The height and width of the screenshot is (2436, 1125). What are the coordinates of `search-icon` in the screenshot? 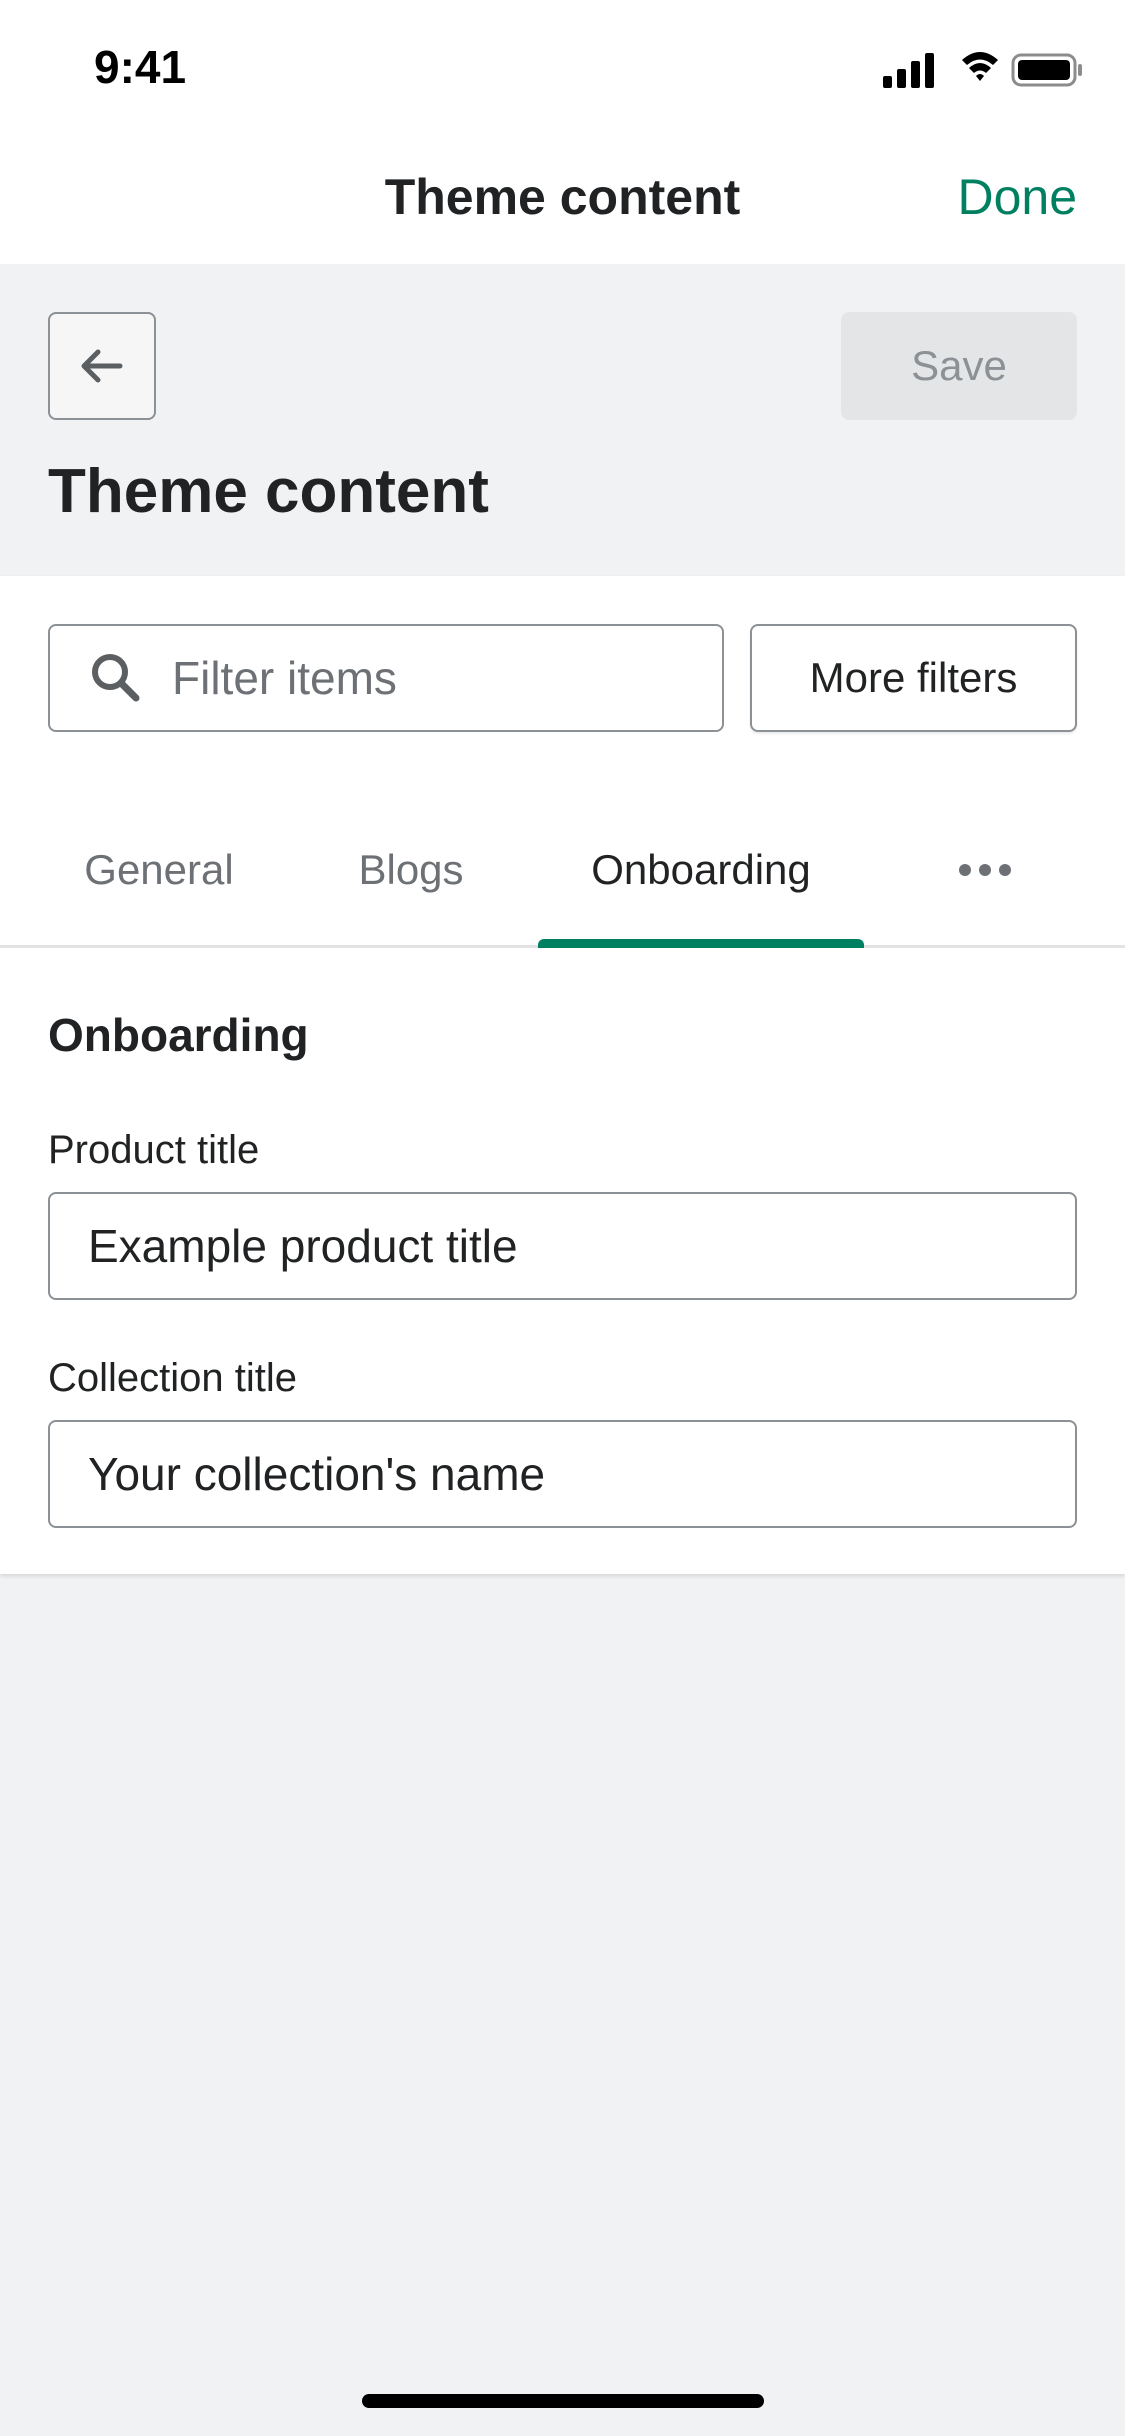 It's located at (116, 678).